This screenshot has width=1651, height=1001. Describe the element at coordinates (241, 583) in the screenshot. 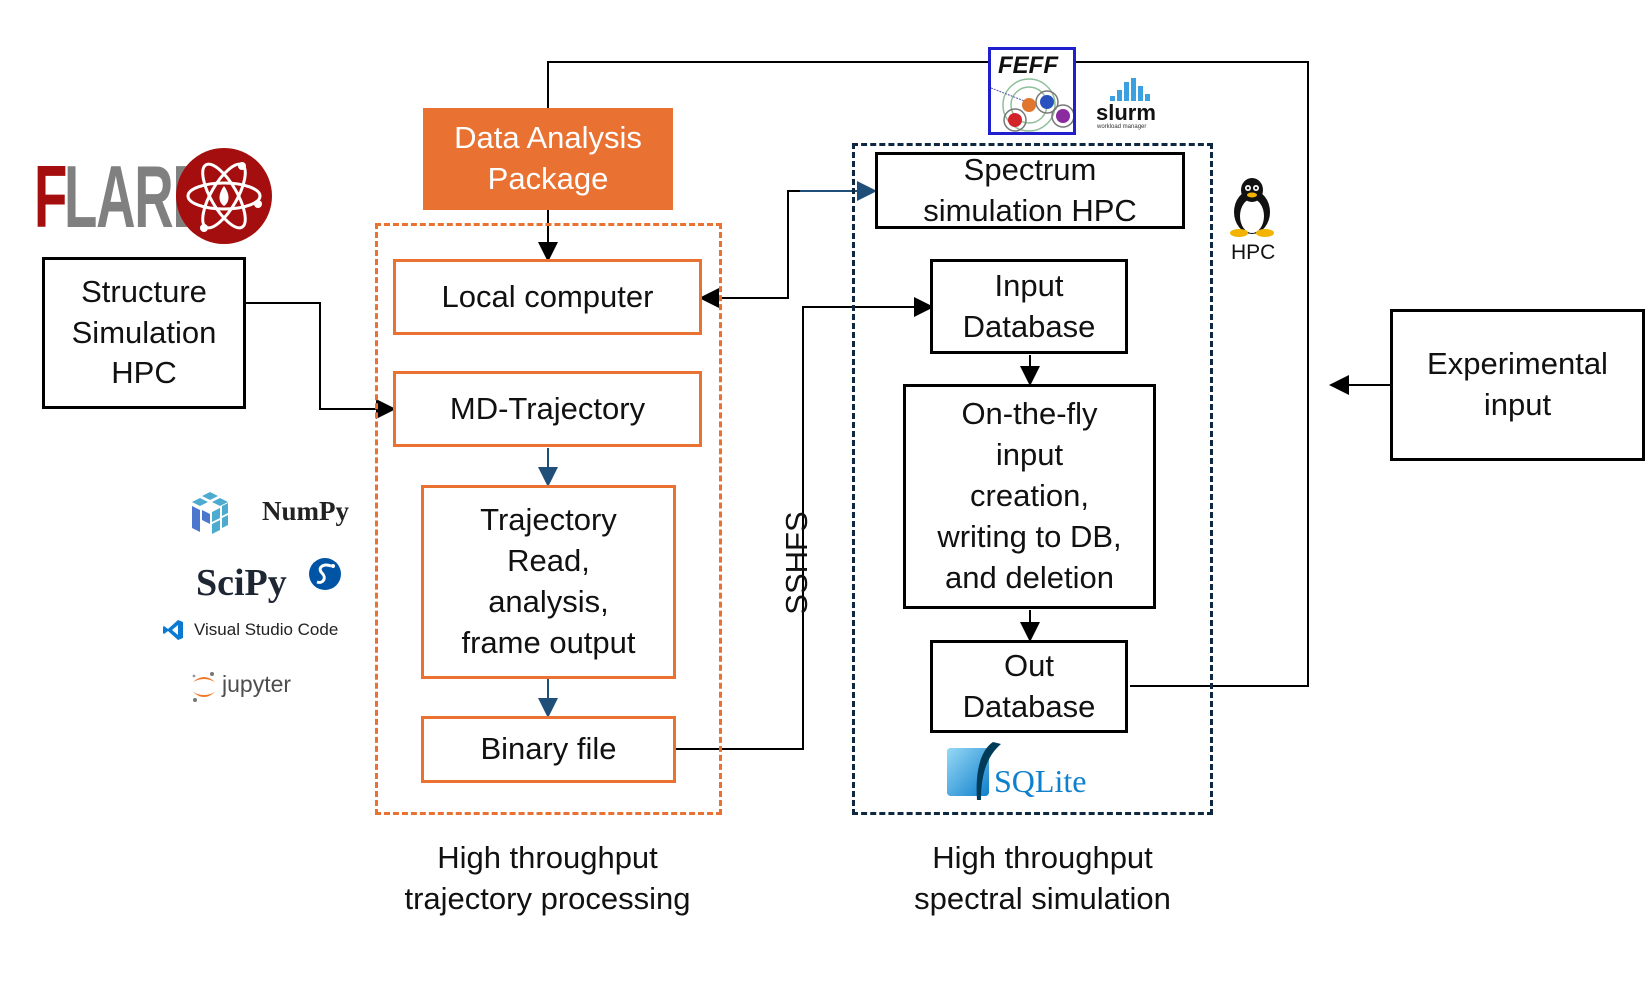

I see `scipy-logo-text: SciPy` at that location.